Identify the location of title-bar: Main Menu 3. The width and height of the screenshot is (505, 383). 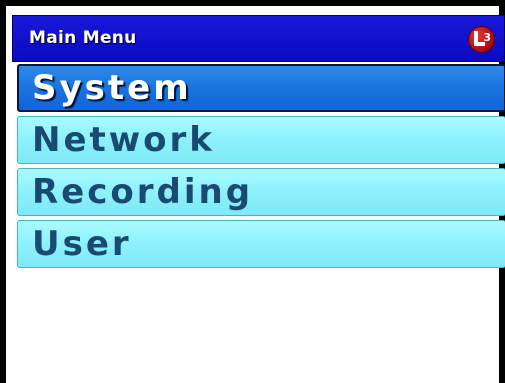
(258, 38).